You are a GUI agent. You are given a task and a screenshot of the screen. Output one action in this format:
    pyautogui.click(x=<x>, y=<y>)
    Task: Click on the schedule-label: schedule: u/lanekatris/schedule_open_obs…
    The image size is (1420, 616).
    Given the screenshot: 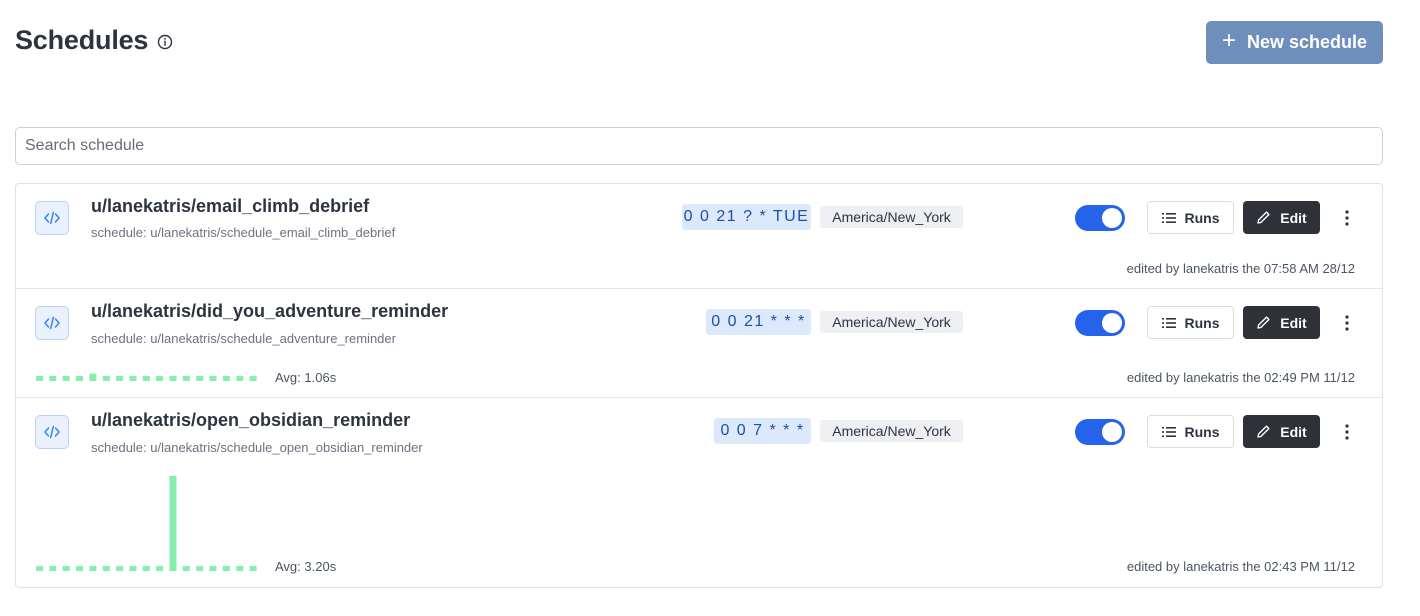 What is the action you would take?
    pyautogui.click(x=257, y=447)
    